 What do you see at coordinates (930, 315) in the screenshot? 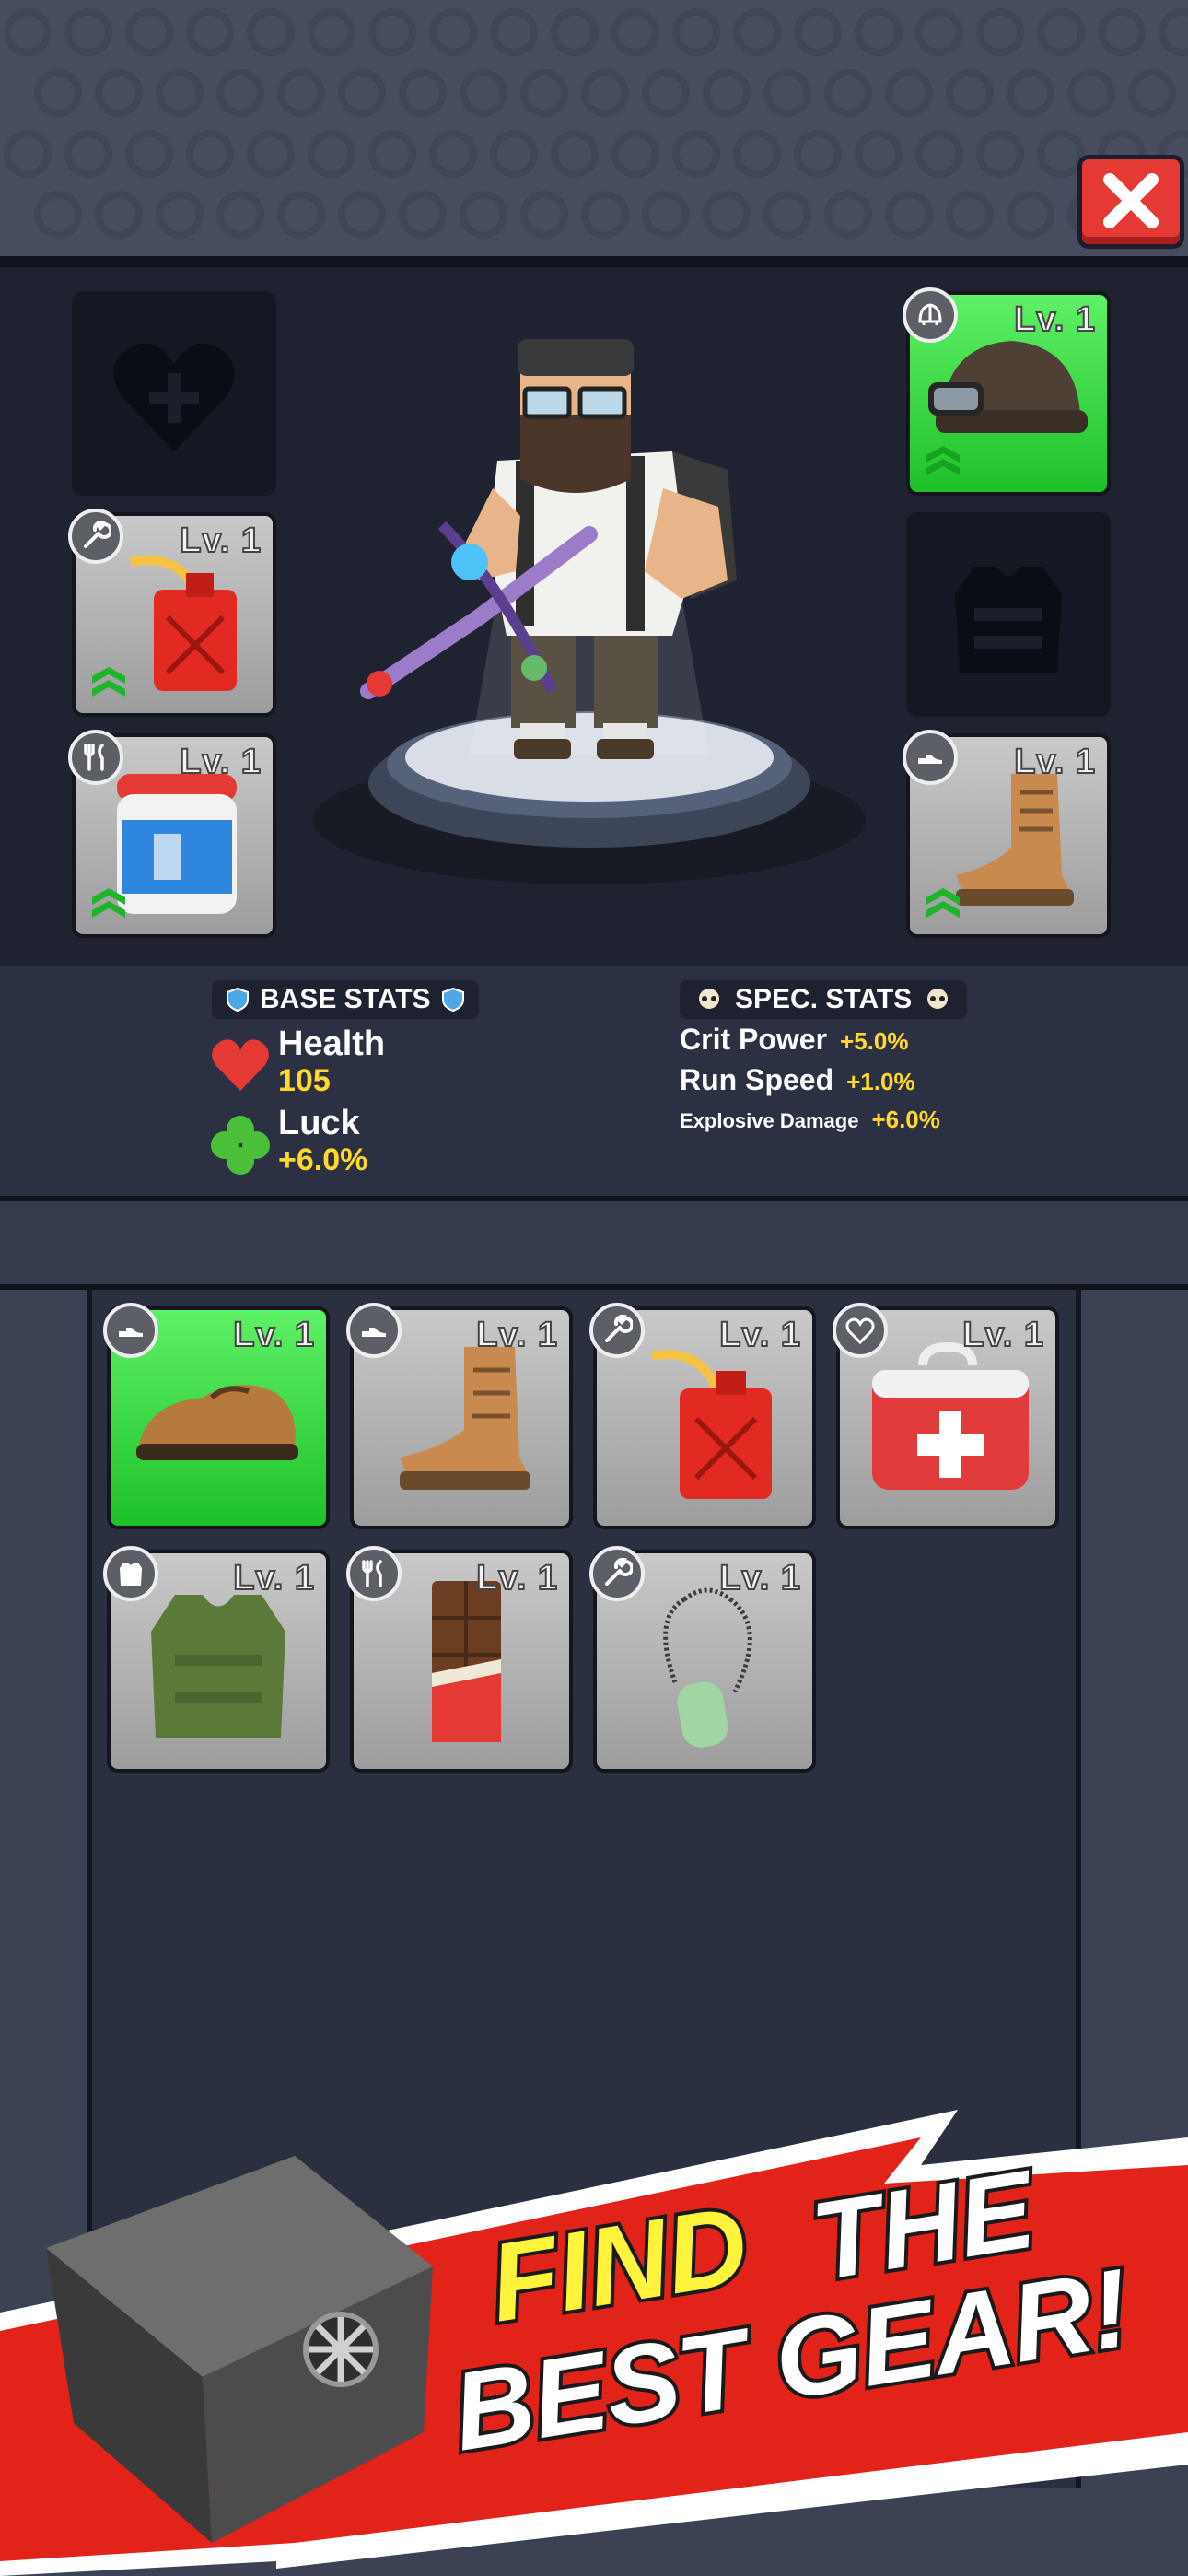
I see `helmet-icon` at bounding box center [930, 315].